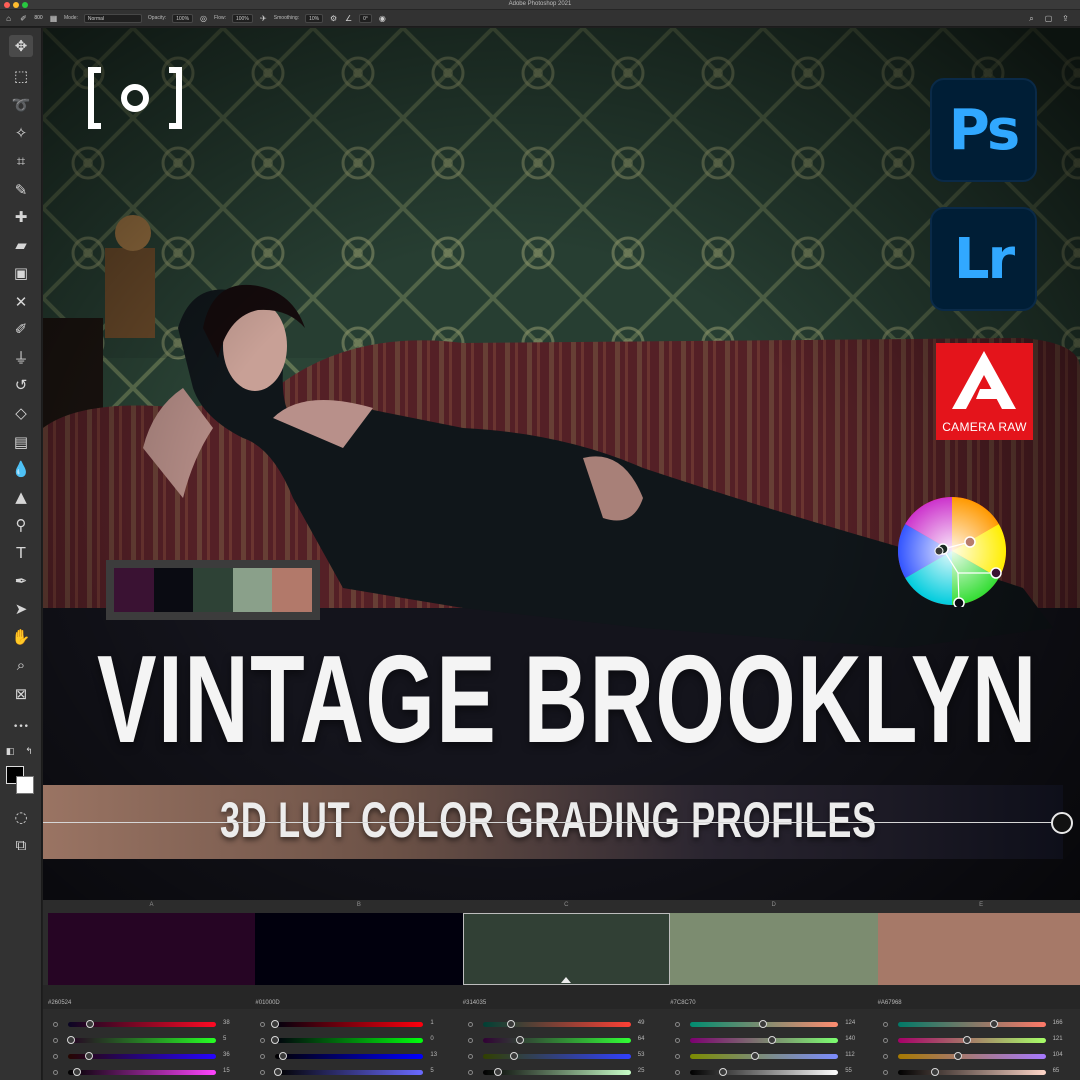 The width and height of the screenshot is (1080, 1080). What do you see at coordinates (21, 329) in the screenshot?
I see `brush-icon: ✐` at bounding box center [21, 329].